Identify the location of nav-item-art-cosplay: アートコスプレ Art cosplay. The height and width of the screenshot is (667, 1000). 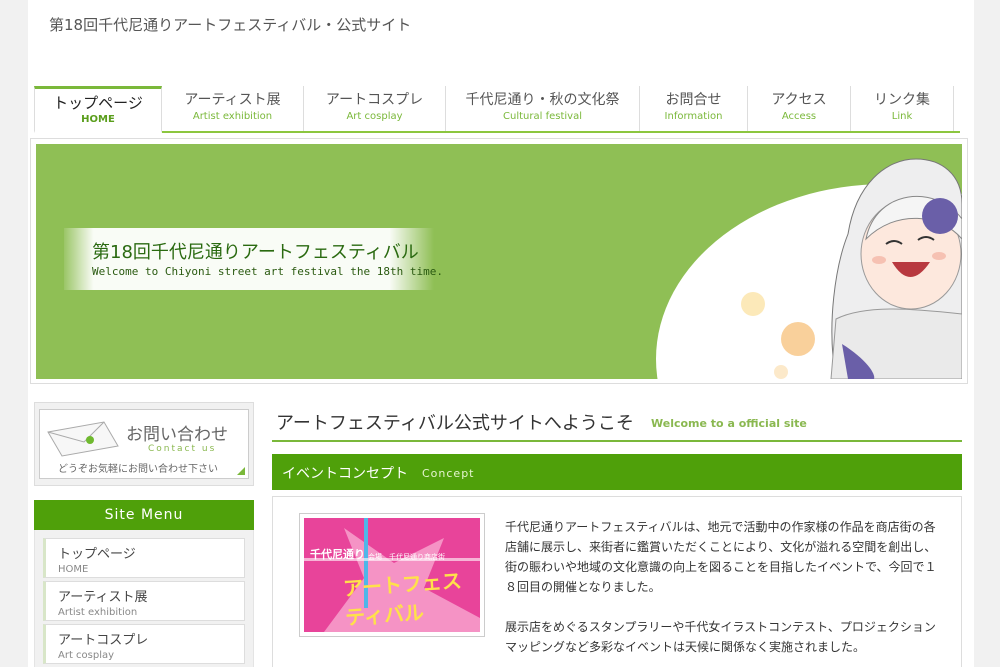
(375, 108).